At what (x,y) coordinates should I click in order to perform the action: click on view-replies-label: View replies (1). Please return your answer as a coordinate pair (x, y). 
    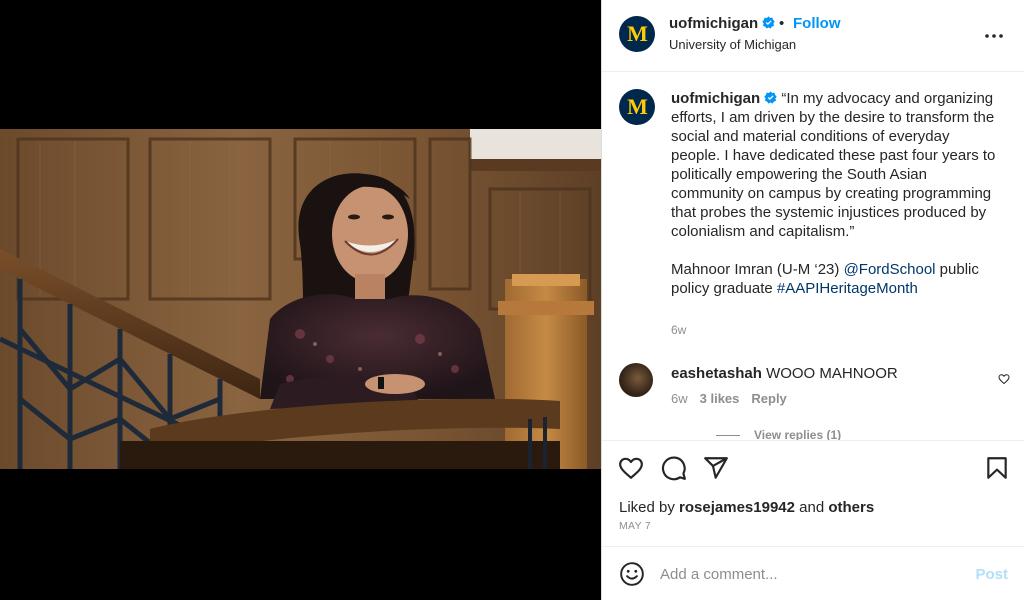
    Looking at the image, I should click on (798, 434).